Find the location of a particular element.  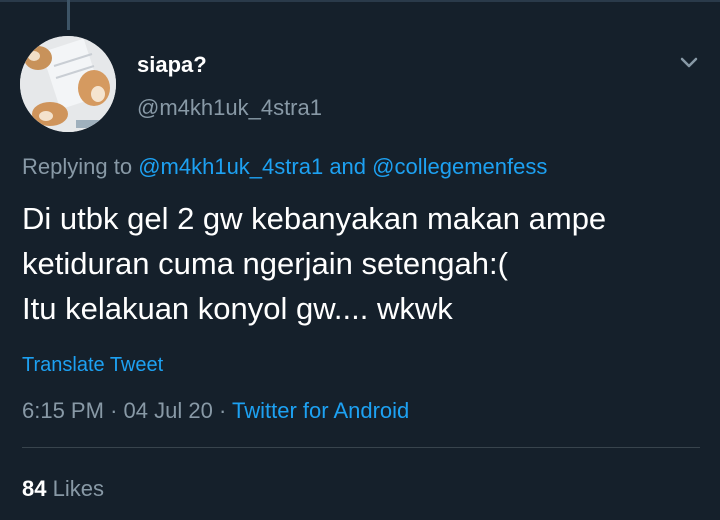

likes-stat: 84 Likes is located at coordinates (63, 489).